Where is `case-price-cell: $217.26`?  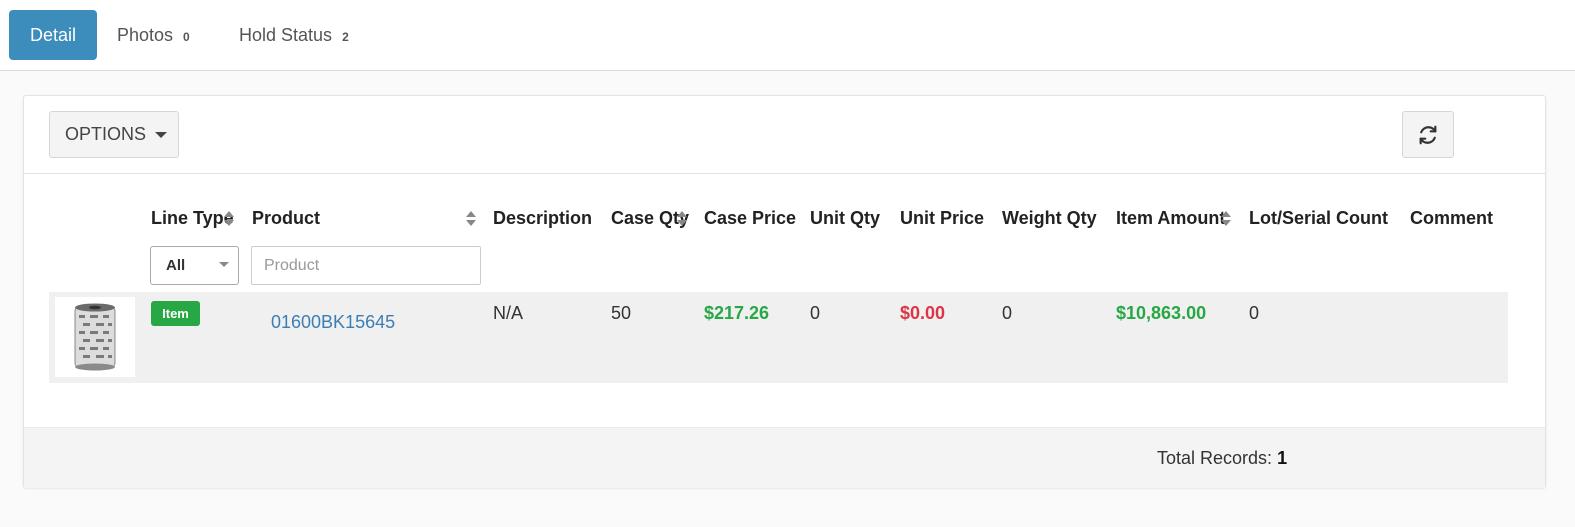 case-price-cell: $217.26 is located at coordinates (737, 313).